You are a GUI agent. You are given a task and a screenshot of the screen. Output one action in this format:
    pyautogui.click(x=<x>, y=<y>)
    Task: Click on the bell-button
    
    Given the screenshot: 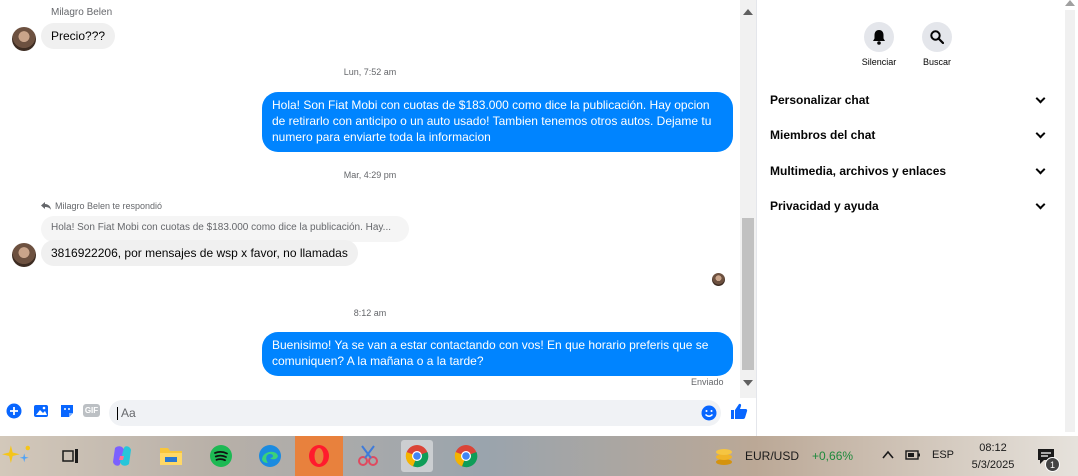 What is the action you would take?
    pyautogui.click(x=879, y=37)
    